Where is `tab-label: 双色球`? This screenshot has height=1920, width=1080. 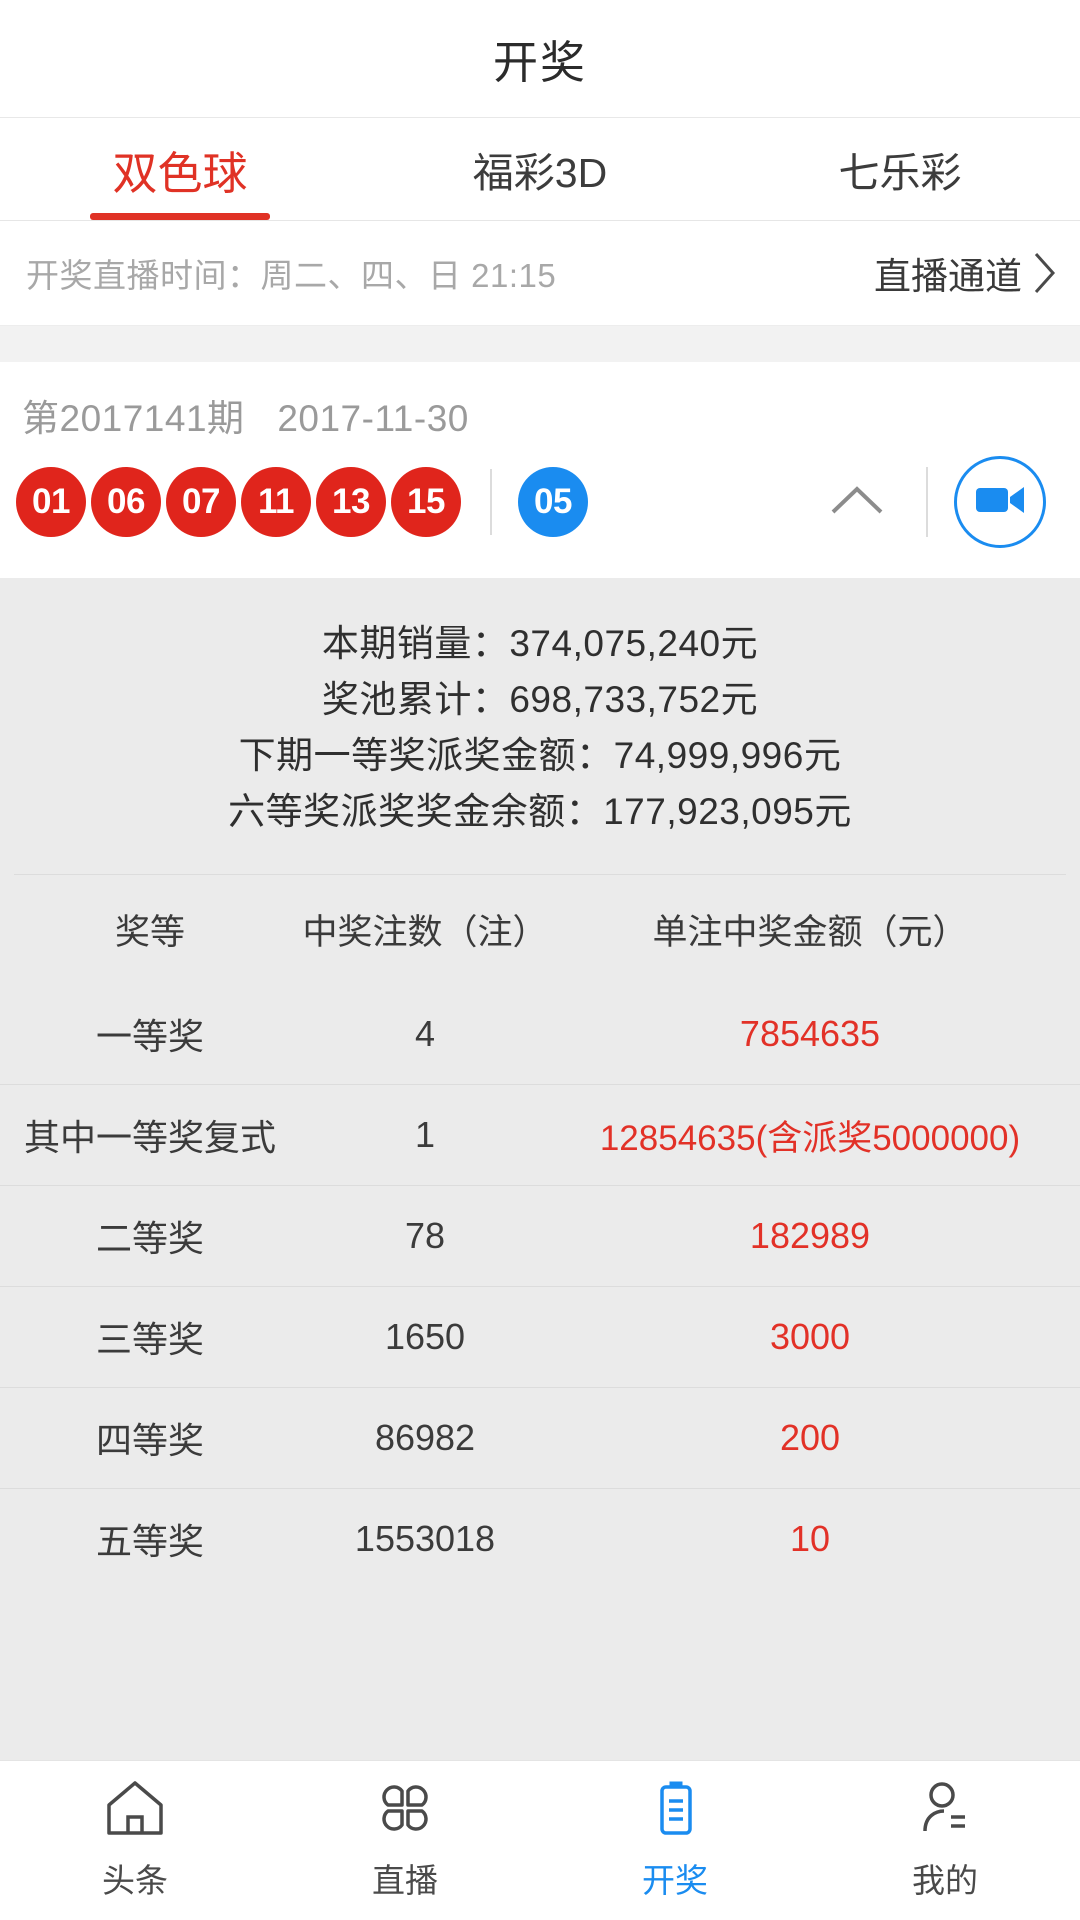 tab-label: 双色球 is located at coordinates (180, 173).